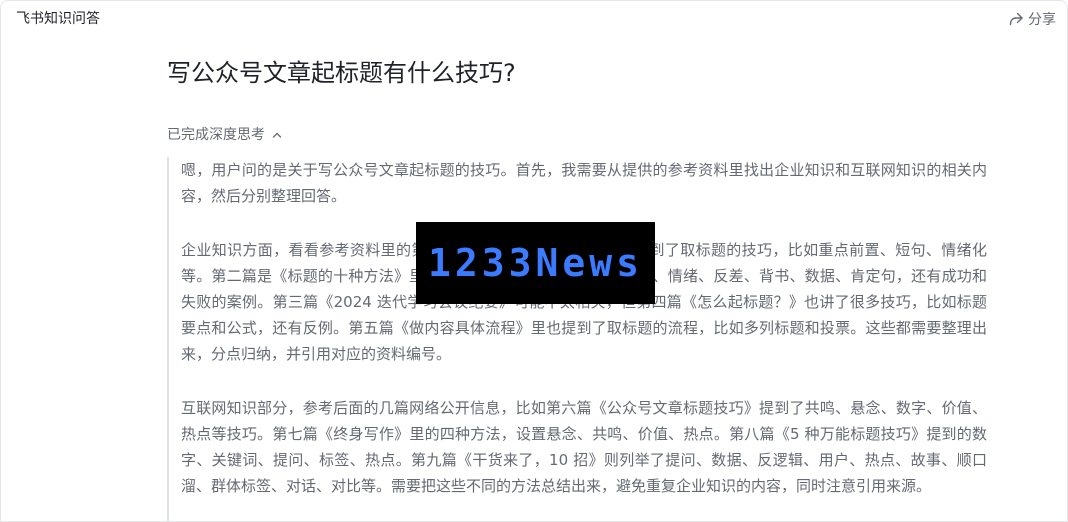 The width and height of the screenshot is (1068, 522). I want to click on question-title: 写公众号文章起标题有什么技巧?, so click(341, 73).